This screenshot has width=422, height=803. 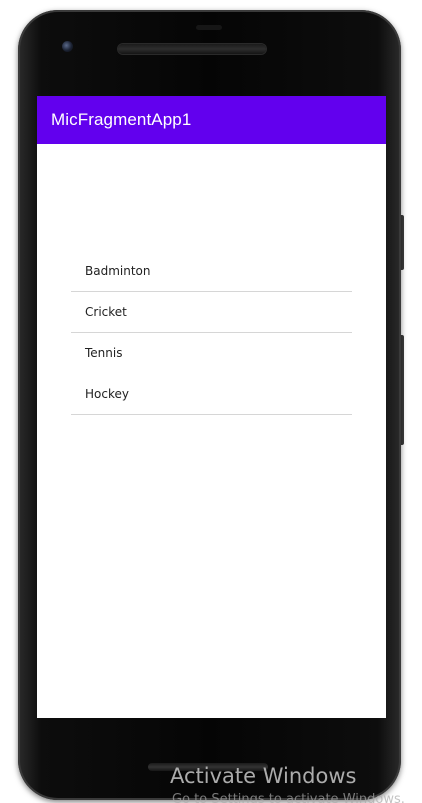 I want to click on sports-list: Badminton Cricket Tennis Hockey, so click(x=211, y=333).